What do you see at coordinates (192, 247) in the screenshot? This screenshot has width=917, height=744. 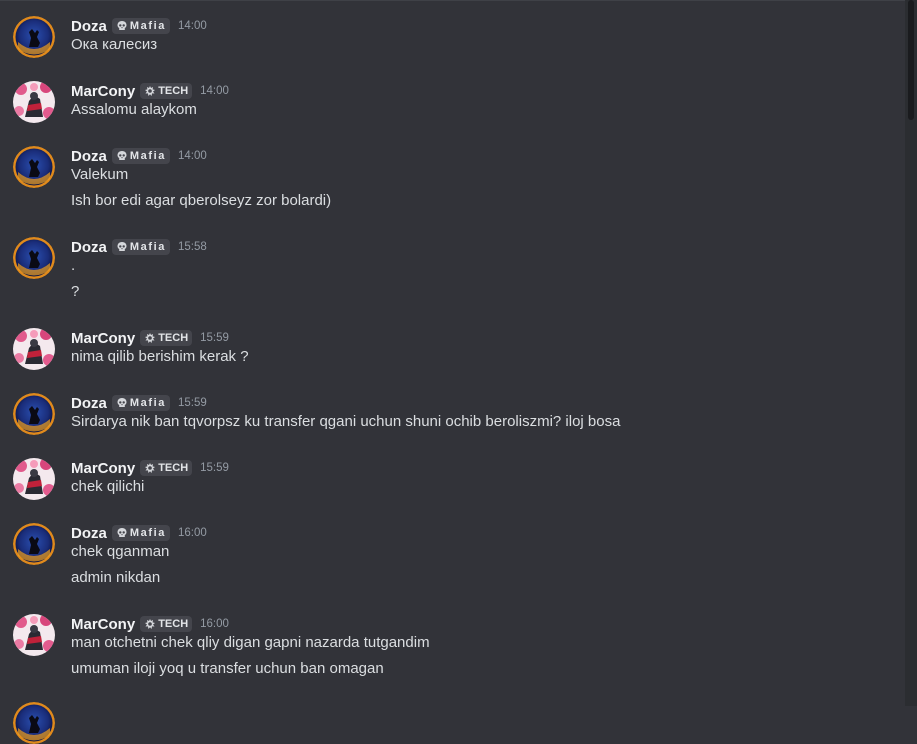 I see `timestamp: 15:58` at bounding box center [192, 247].